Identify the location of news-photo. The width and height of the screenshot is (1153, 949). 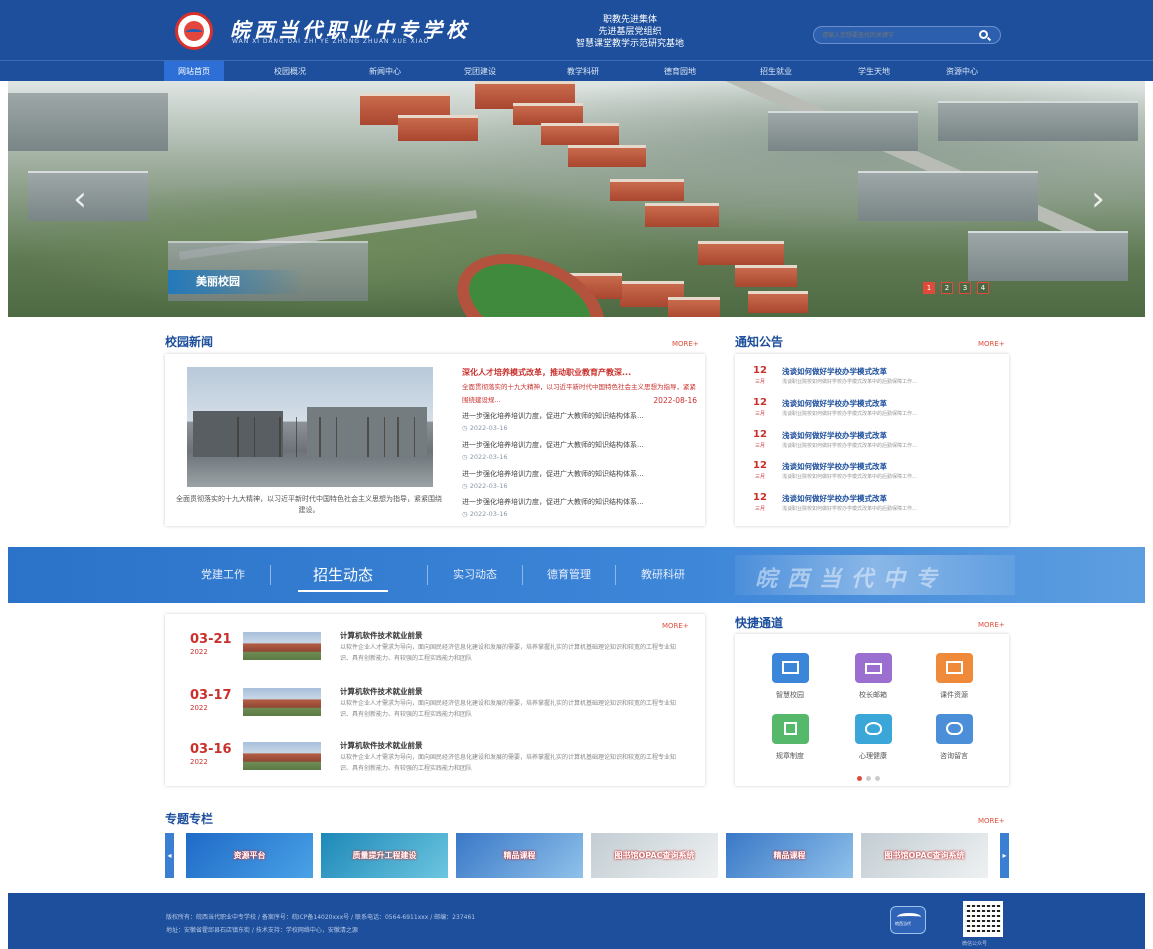
(310, 427).